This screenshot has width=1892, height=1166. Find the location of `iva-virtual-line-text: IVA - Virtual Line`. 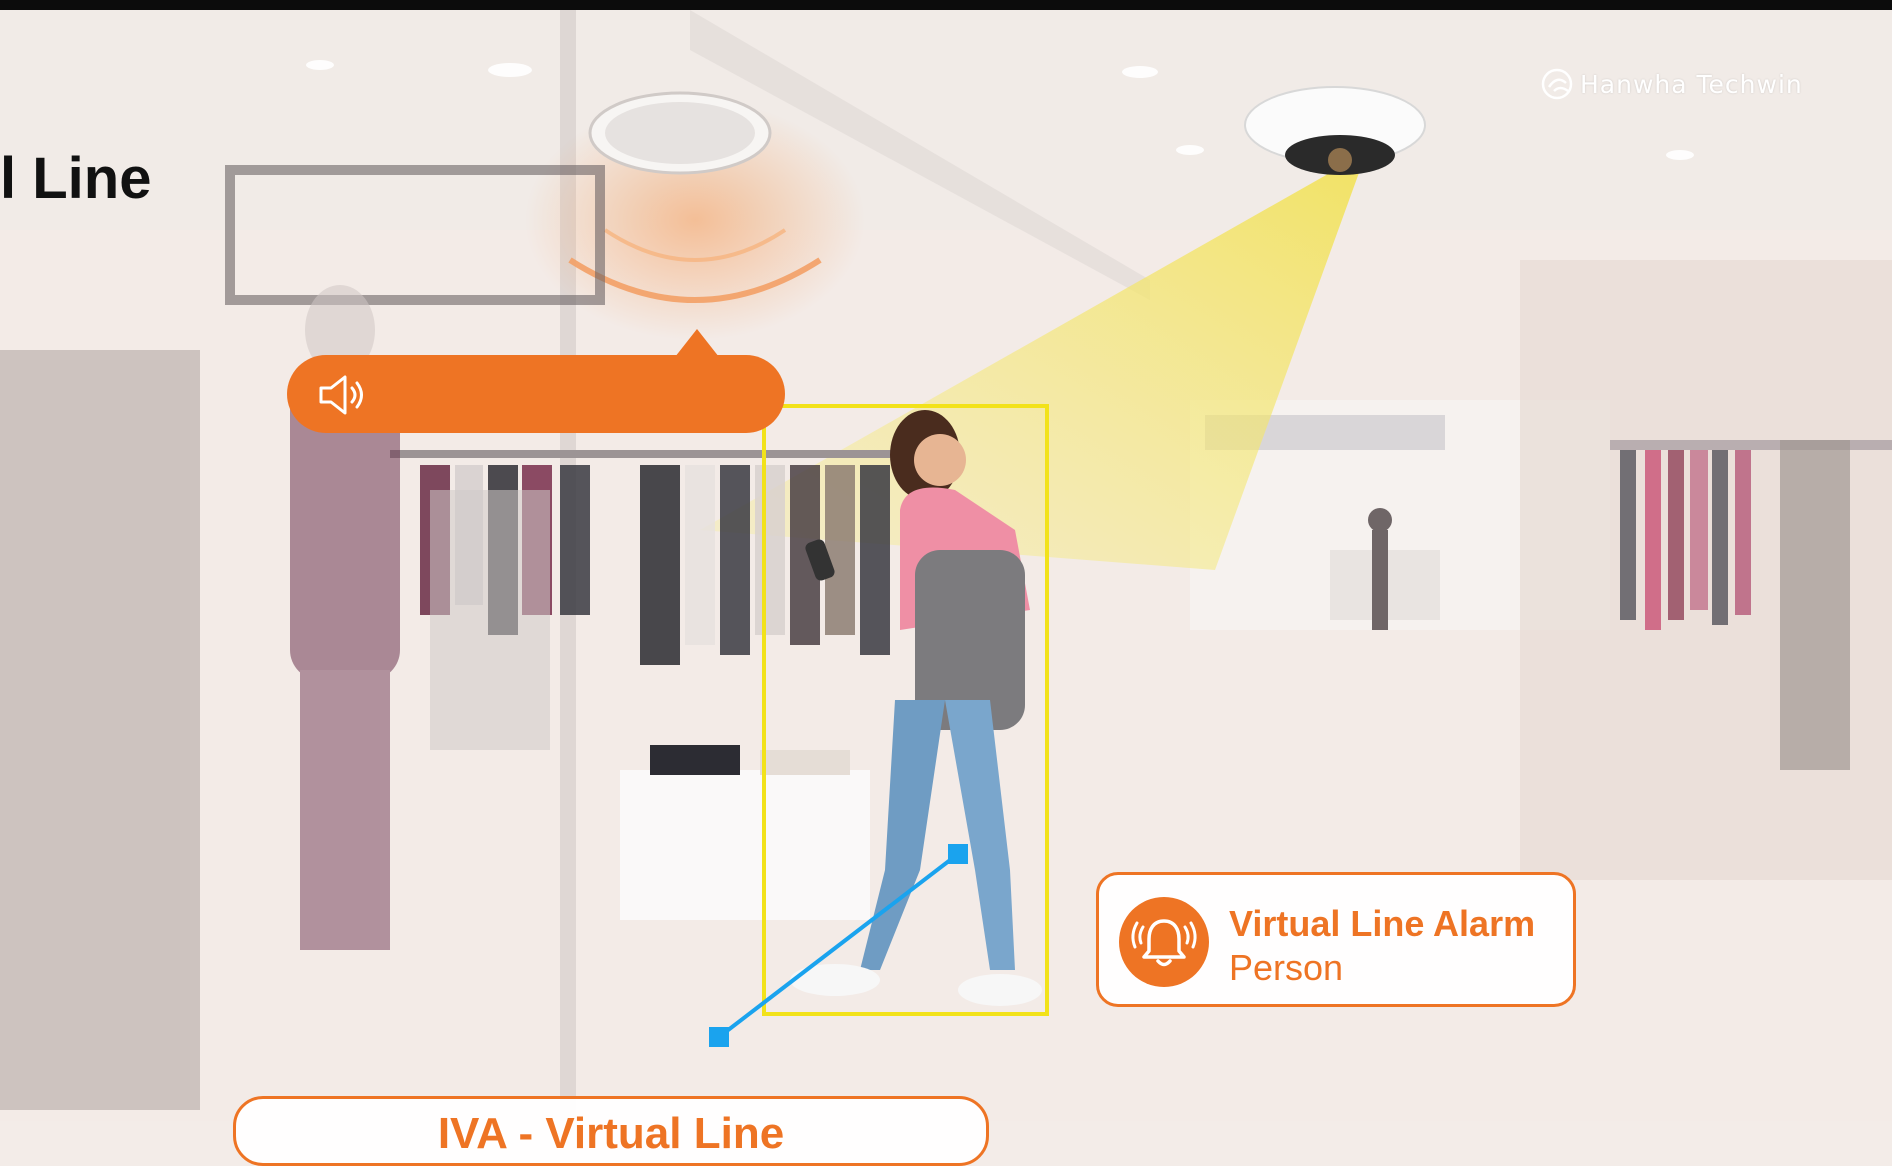

iva-virtual-line-text: IVA - Virtual Line is located at coordinates (611, 1133).